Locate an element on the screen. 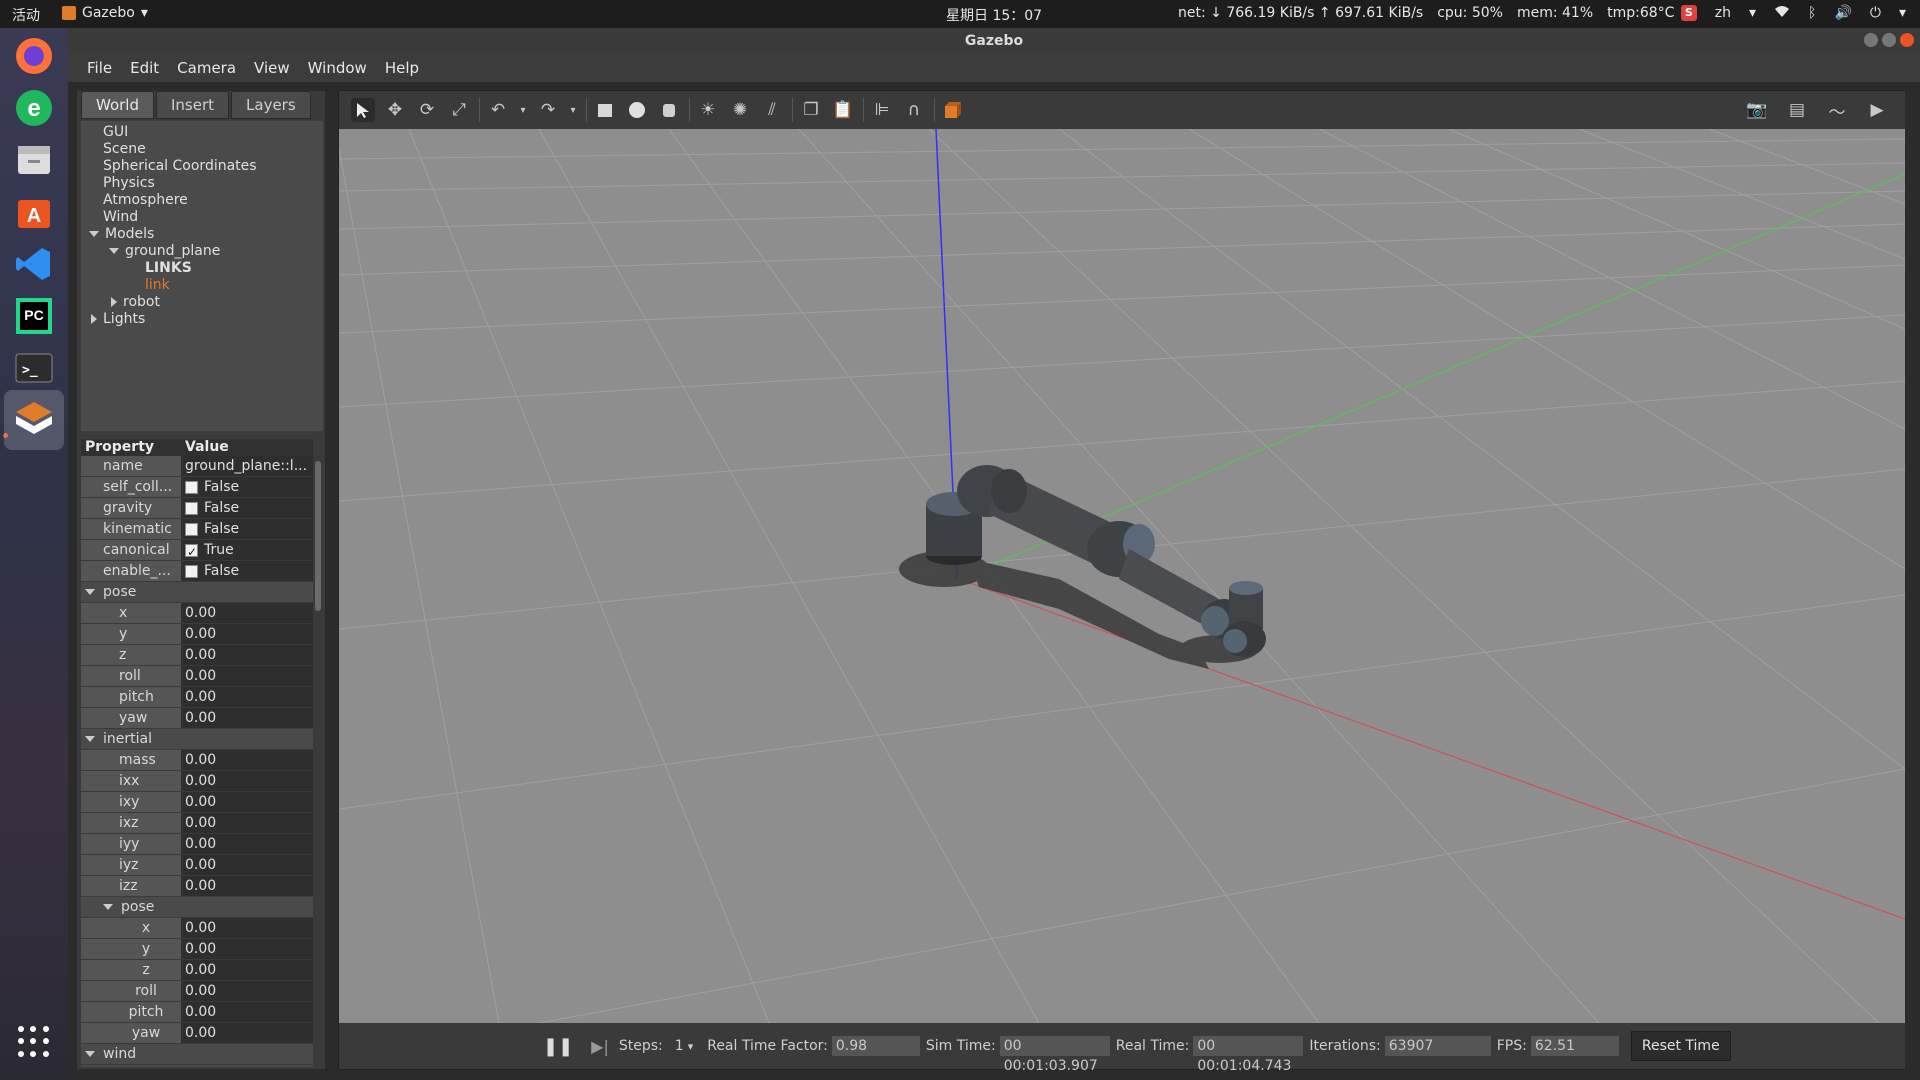  tree-item-physics: Physics is located at coordinates (129, 183).